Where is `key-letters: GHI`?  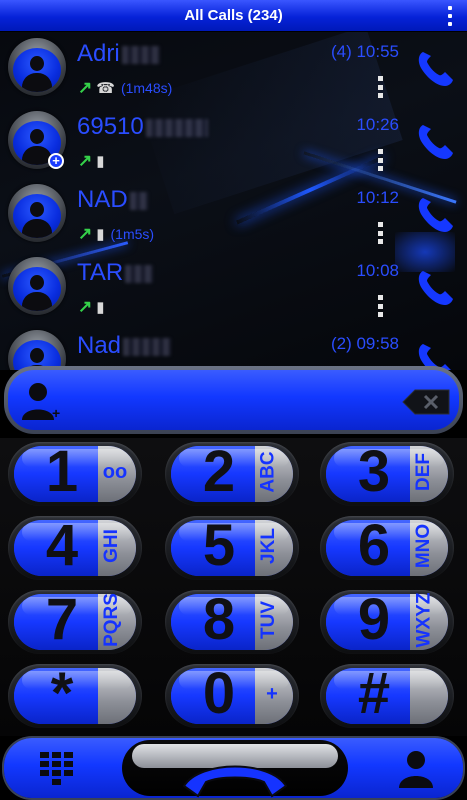
key-letters: GHI is located at coordinates (111, 546).